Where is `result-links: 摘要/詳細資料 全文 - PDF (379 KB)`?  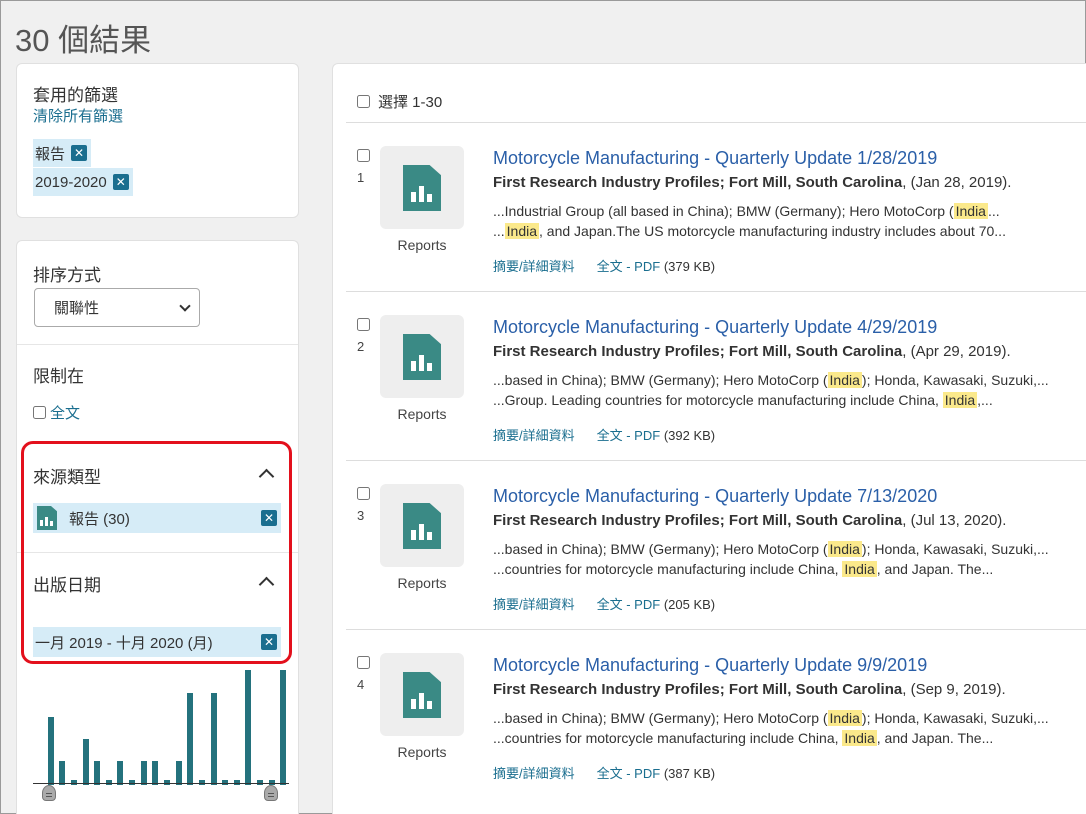 result-links: 摘要/詳細資料 全文 - PDF (379 KB) is located at coordinates (604, 265).